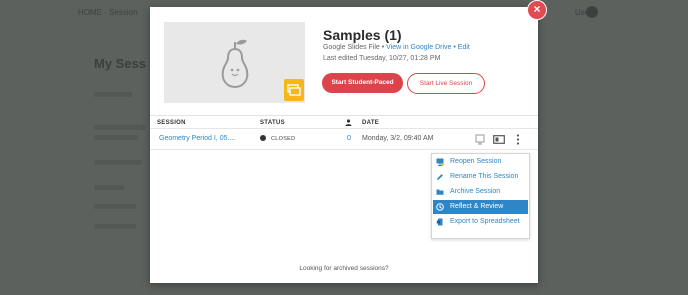  I want to click on projector-icon, so click(480, 139).